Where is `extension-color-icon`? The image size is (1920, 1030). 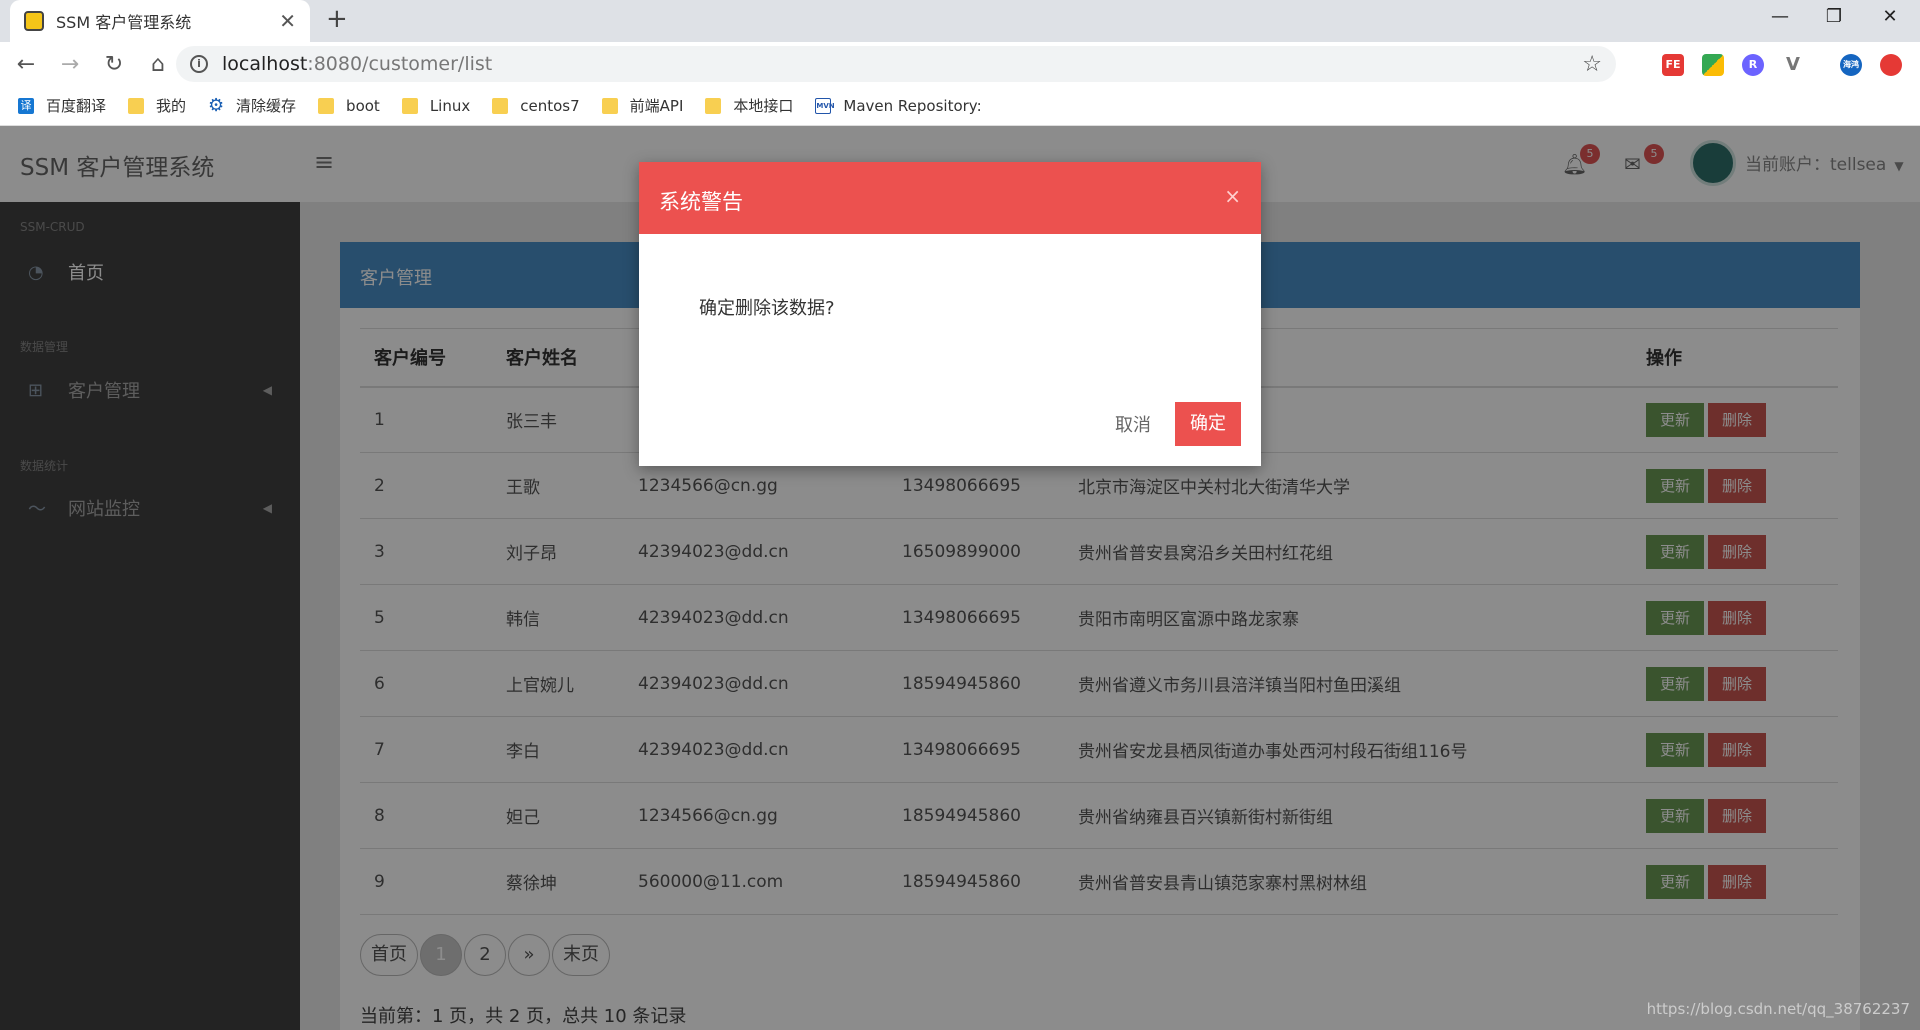
extension-color-icon is located at coordinates (1713, 65).